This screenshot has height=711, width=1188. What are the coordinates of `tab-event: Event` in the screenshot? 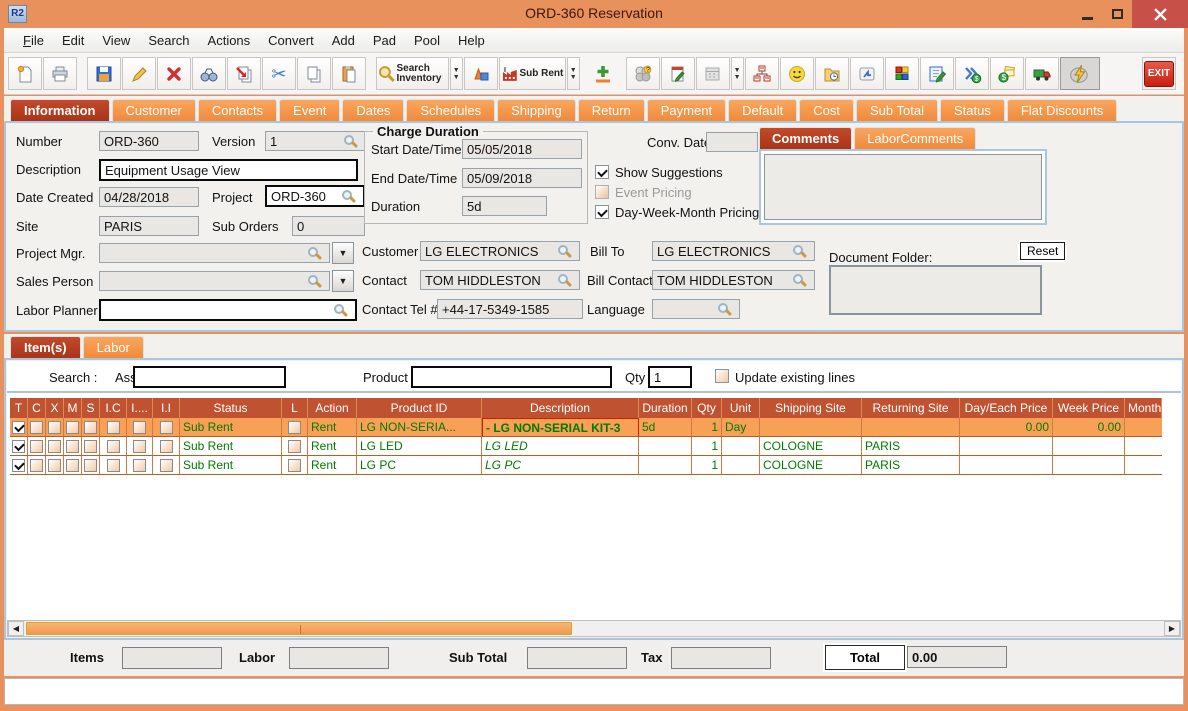 It's located at (310, 110).